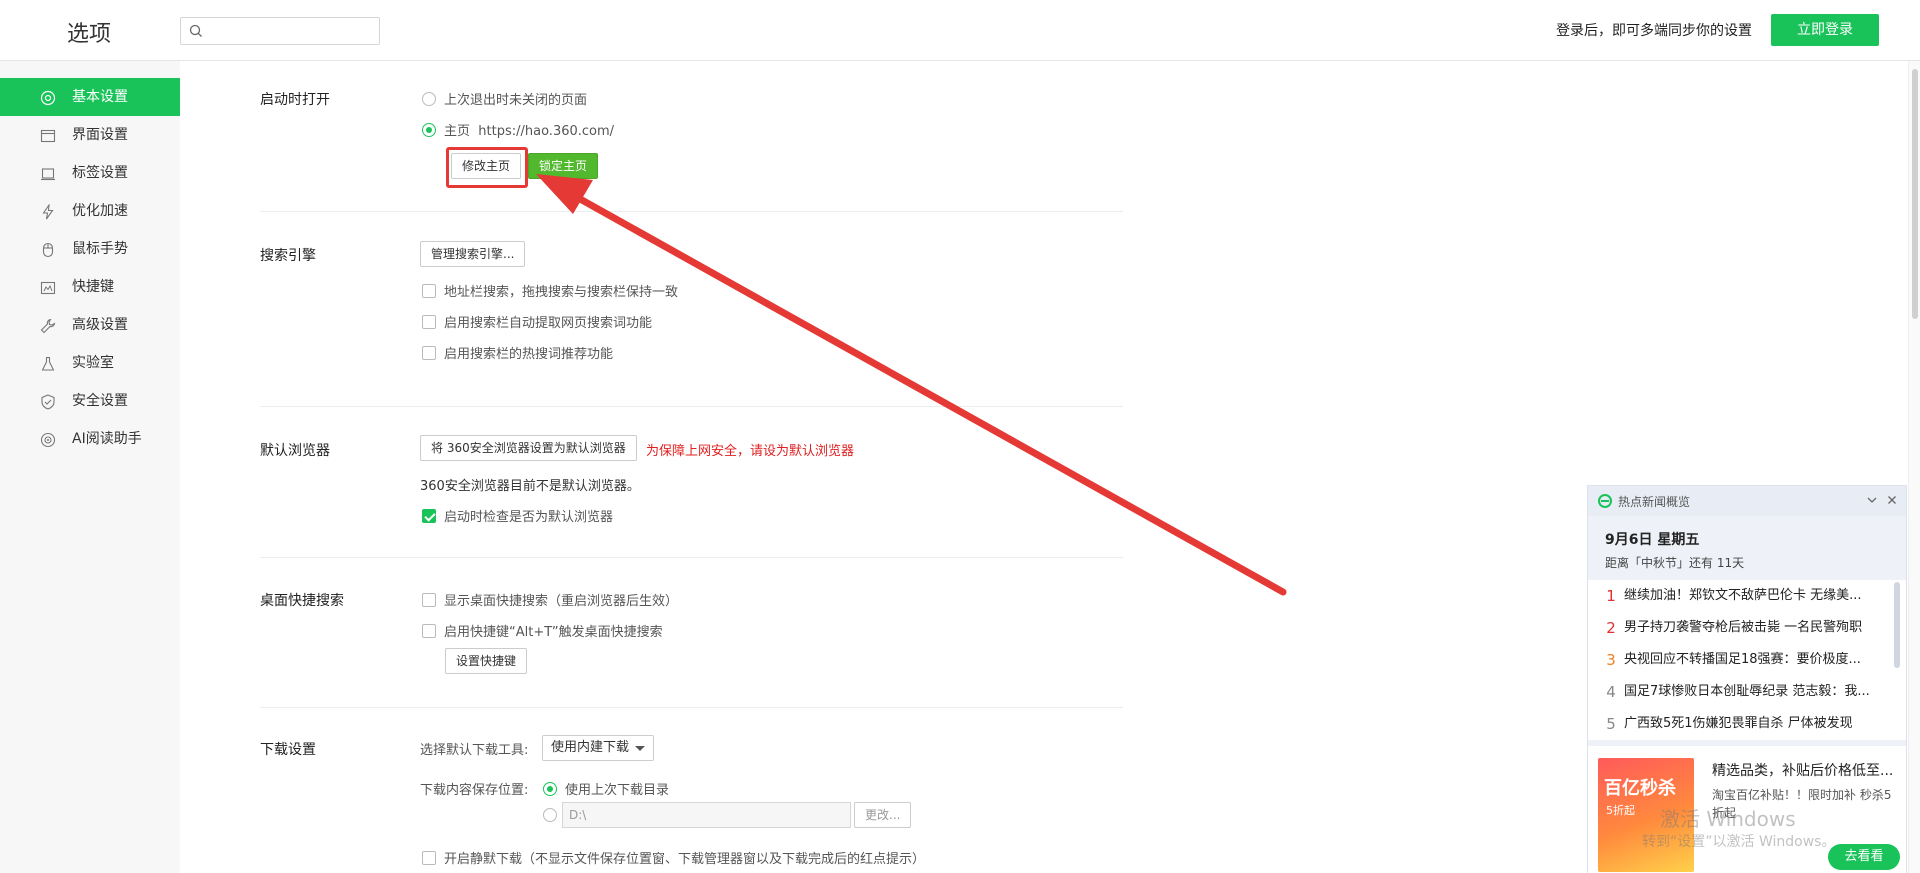  I want to click on chevron-down-icon, so click(1872, 500).